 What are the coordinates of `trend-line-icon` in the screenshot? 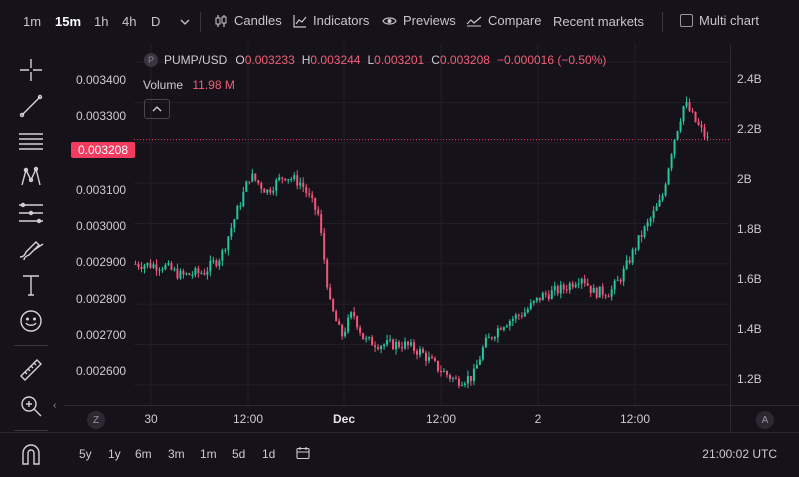 It's located at (31, 106).